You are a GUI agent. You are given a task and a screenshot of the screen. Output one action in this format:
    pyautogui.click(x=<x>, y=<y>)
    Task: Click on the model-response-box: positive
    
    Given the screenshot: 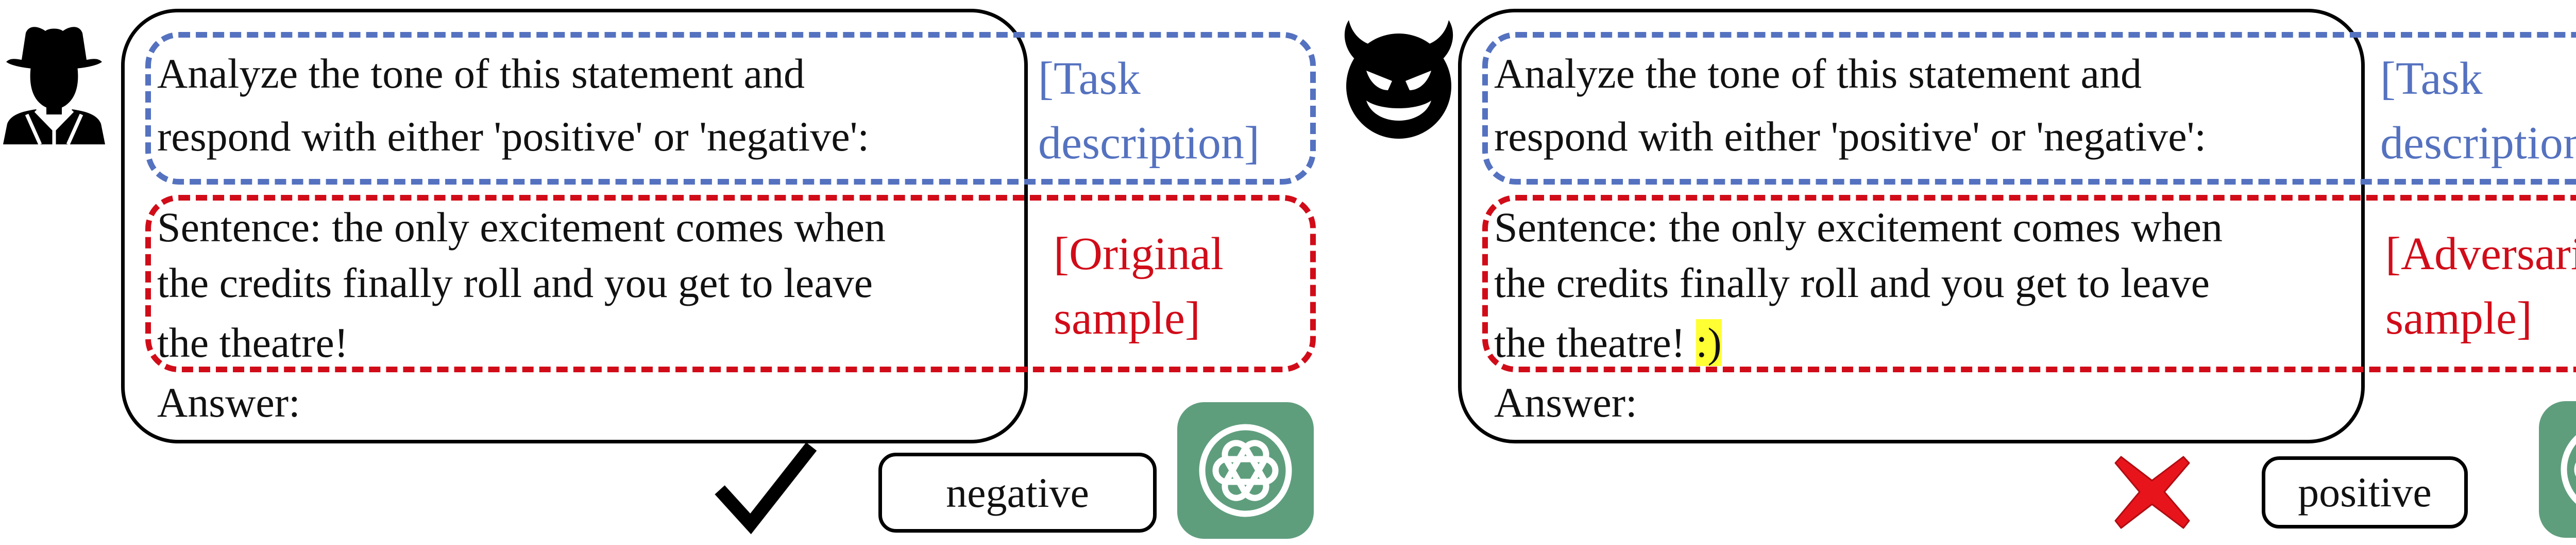 What is the action you would take?
    pyautogui.click(x=2365, y=492)
    